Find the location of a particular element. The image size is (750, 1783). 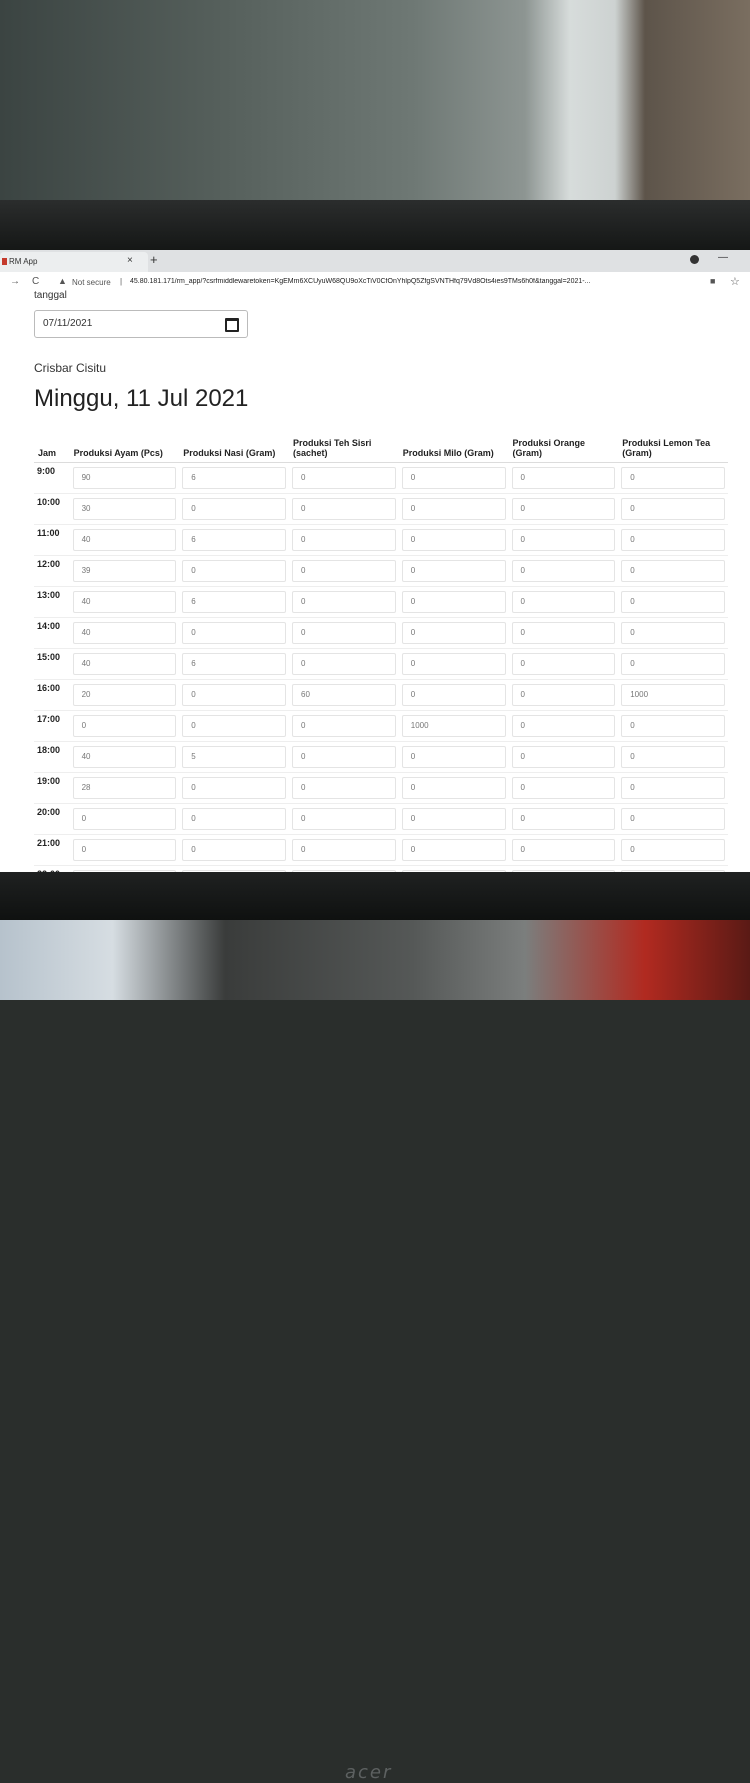

table-row: 12:00 39 0 0 0 0 0 is located at coordinates (381, 571).